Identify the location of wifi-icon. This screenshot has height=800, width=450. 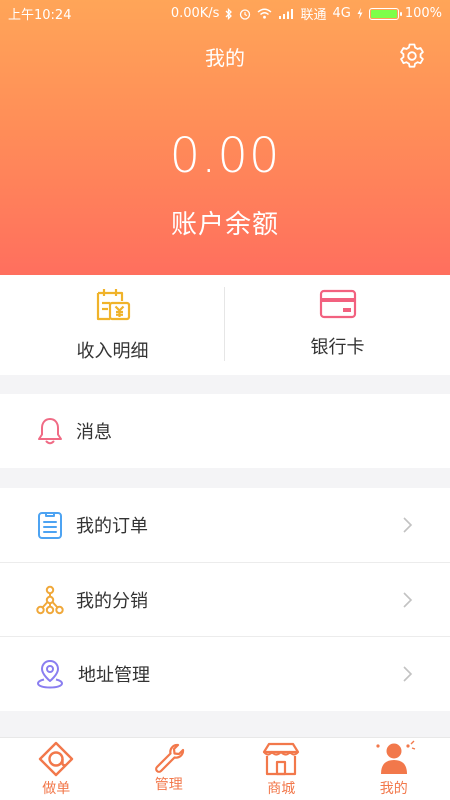
(265, 13).